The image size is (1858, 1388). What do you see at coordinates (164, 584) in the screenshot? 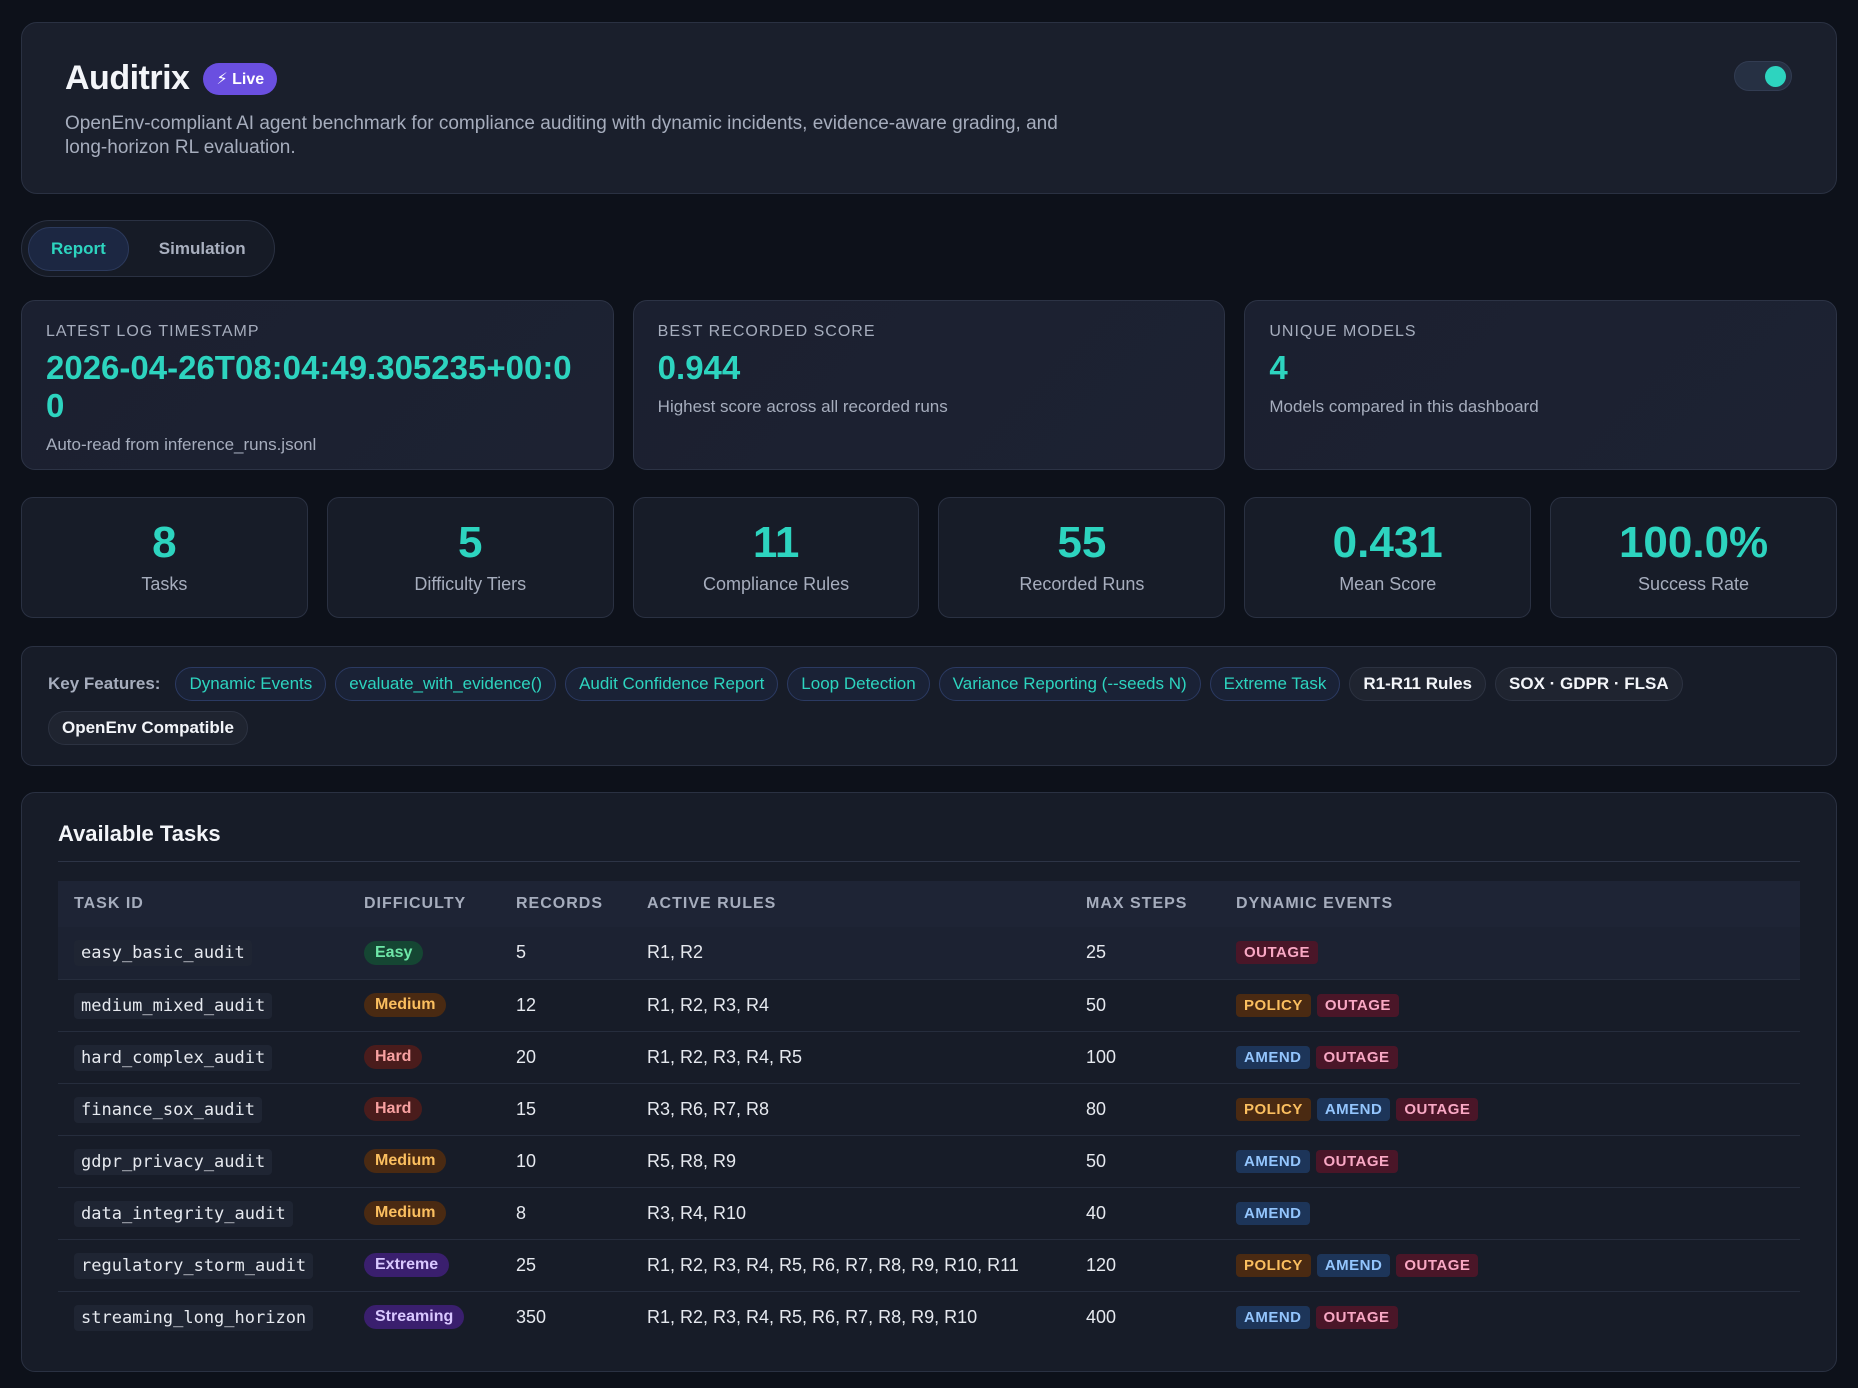
I see `stat-label: Tasks` at bounding box center [164, 584].